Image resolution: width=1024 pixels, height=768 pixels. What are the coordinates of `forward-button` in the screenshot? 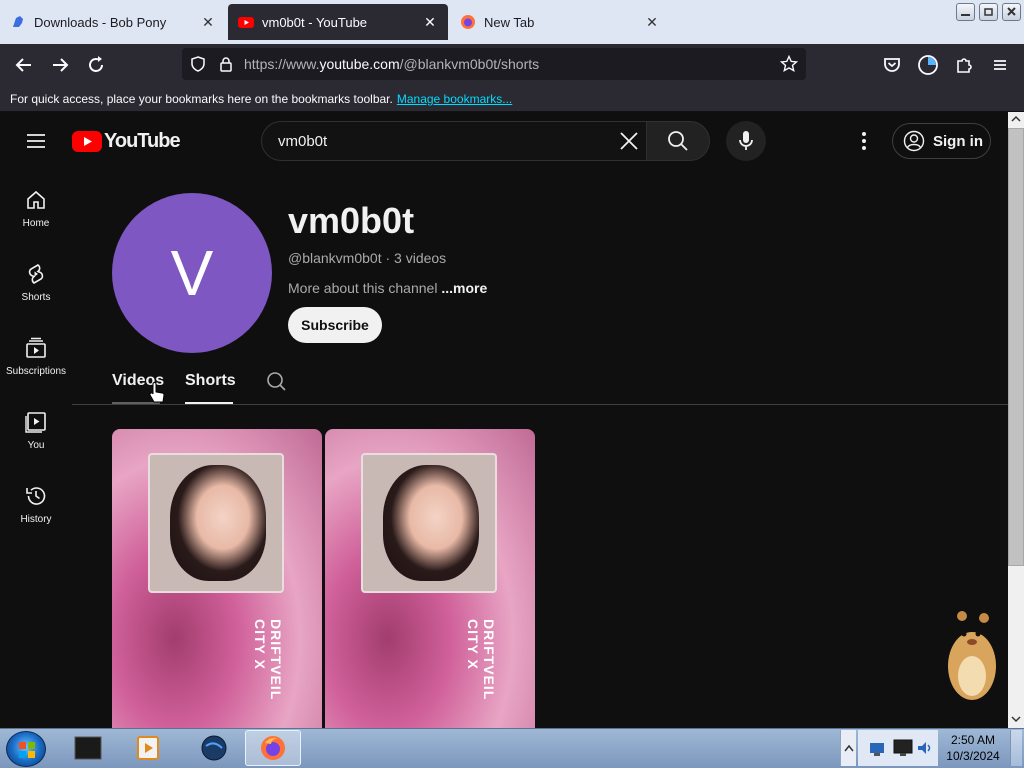 It's located at (60, 65).